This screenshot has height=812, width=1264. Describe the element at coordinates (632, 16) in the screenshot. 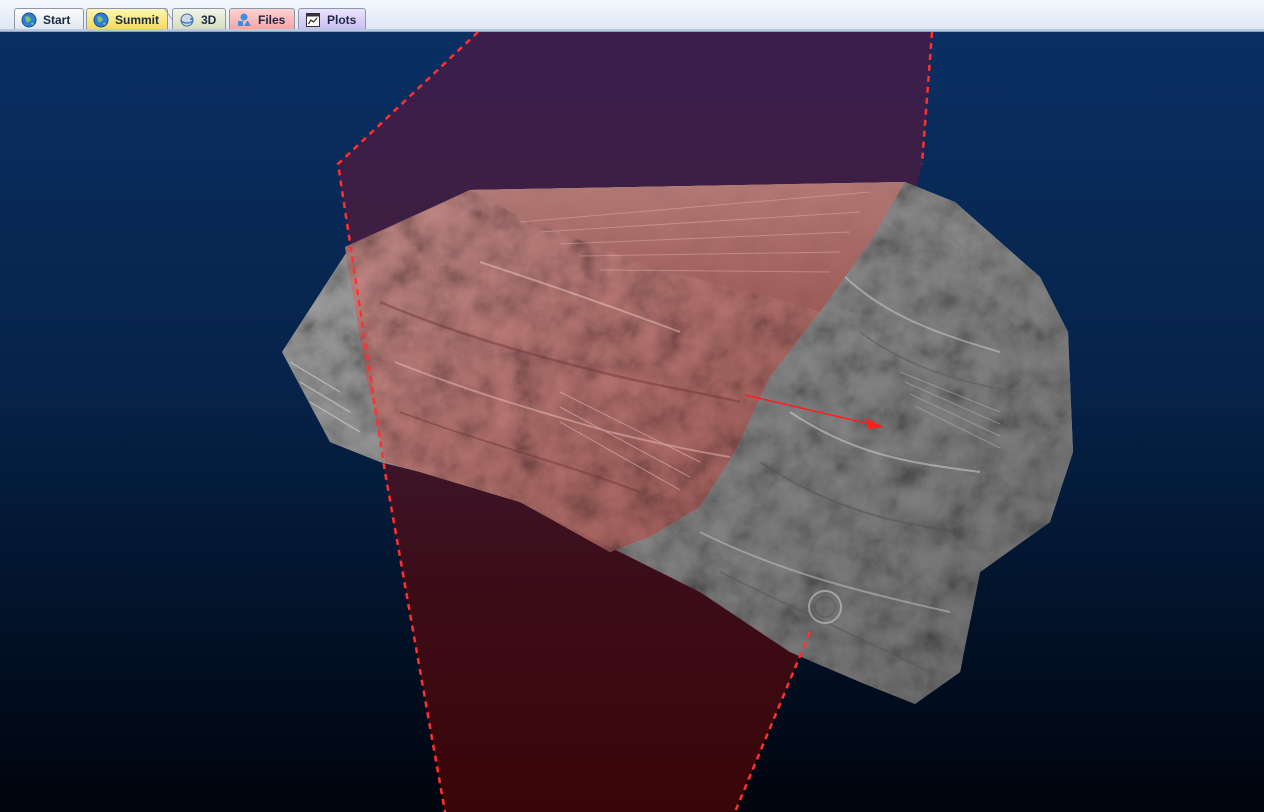

I see `tab-bar: Start Summit 3D Files Plots` at that location.